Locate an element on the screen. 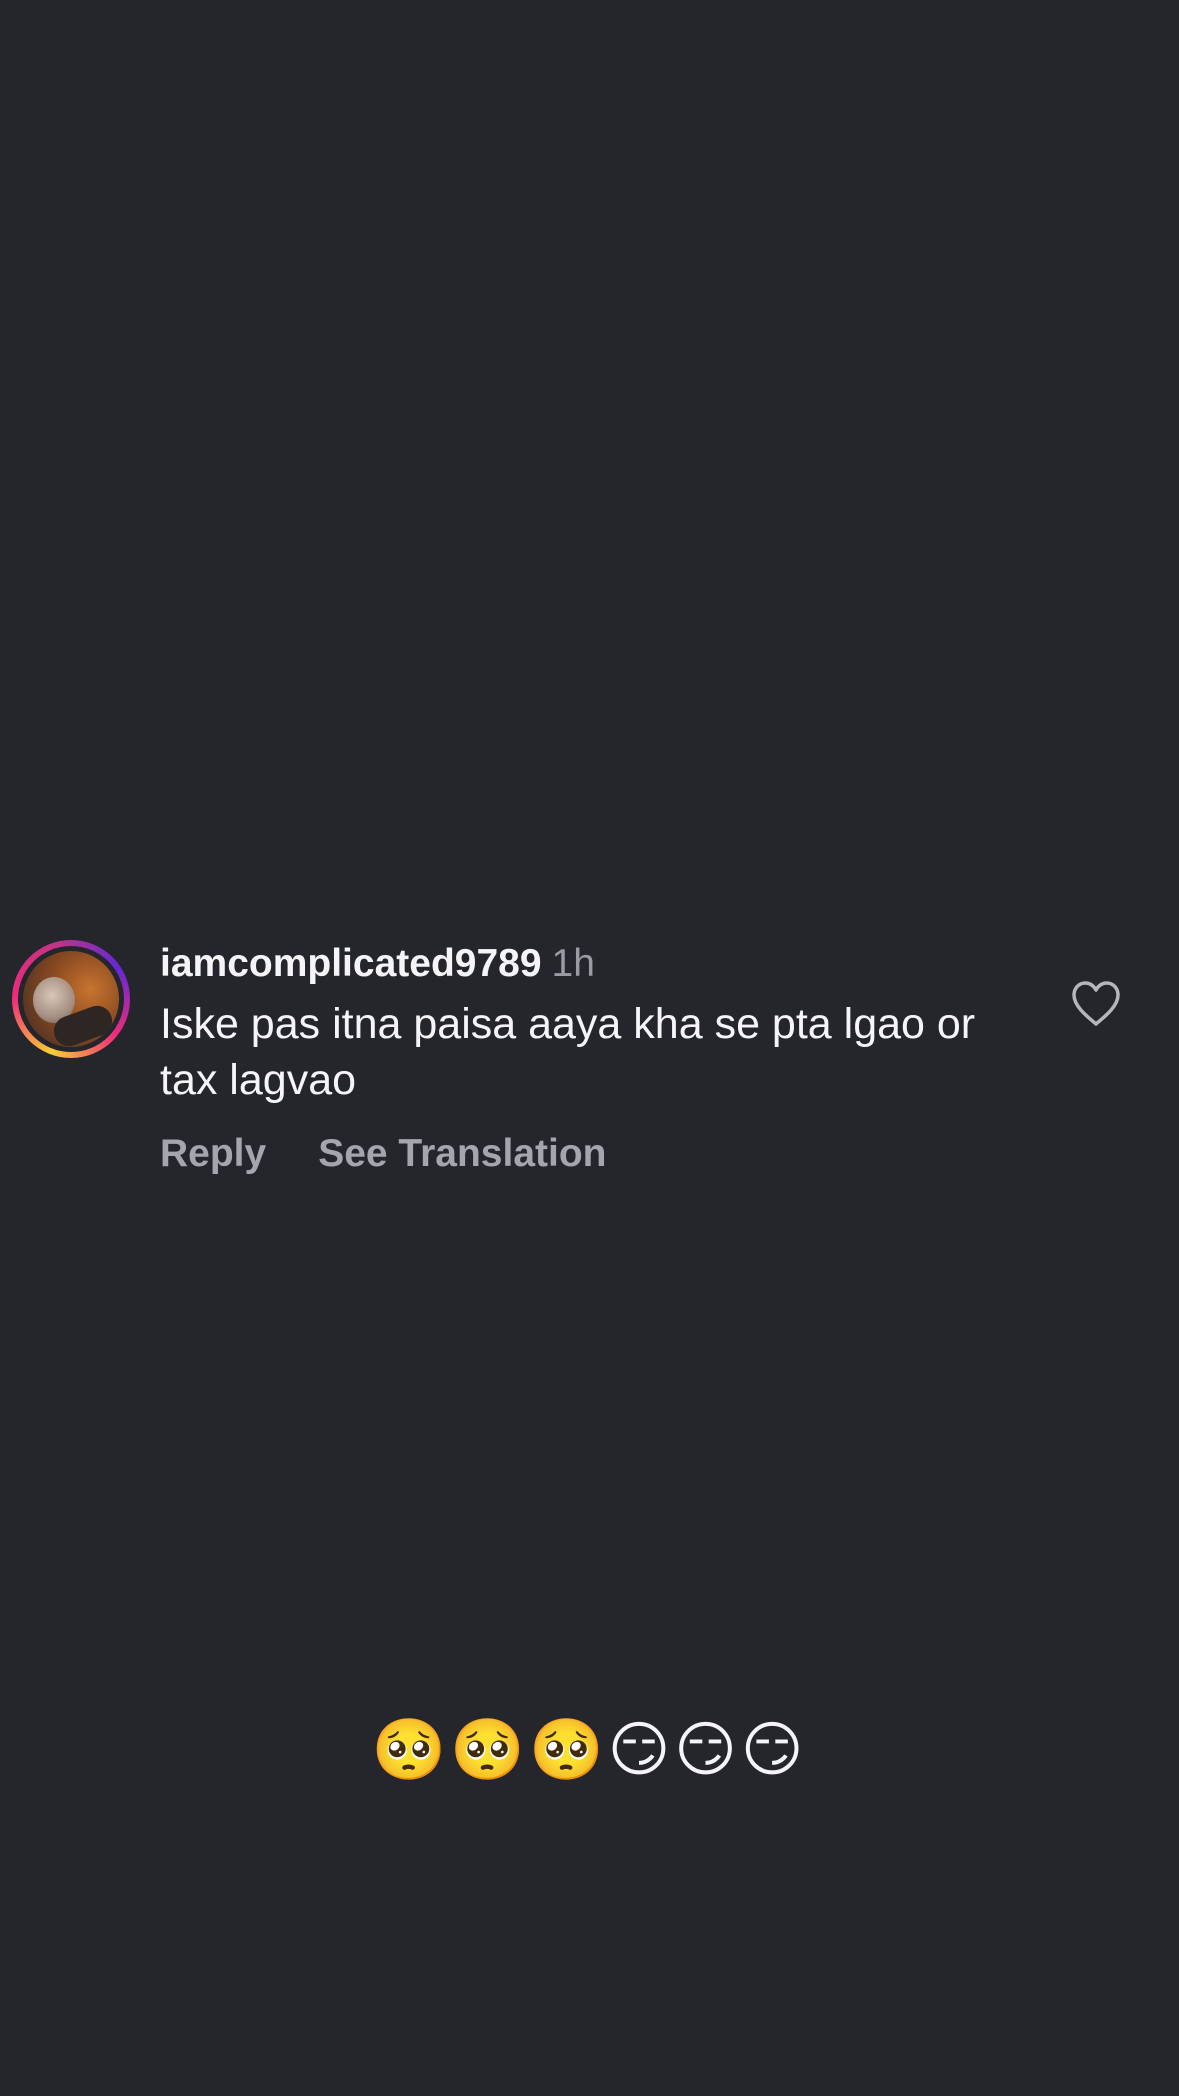 The width and height of the screenshot is (1179, 2096). heart-outline-icon is located at coordinates (1096, 1004).